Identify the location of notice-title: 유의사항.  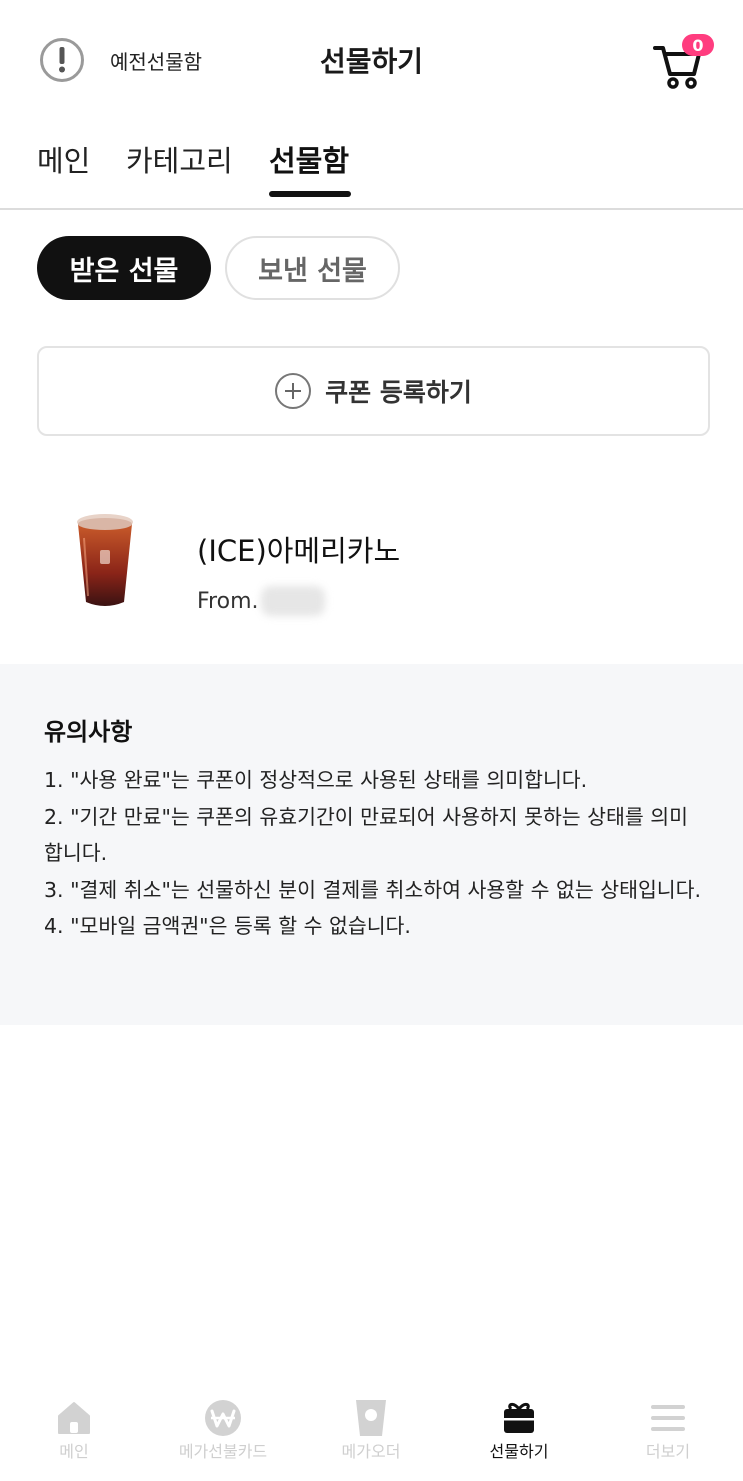
(88, 732).